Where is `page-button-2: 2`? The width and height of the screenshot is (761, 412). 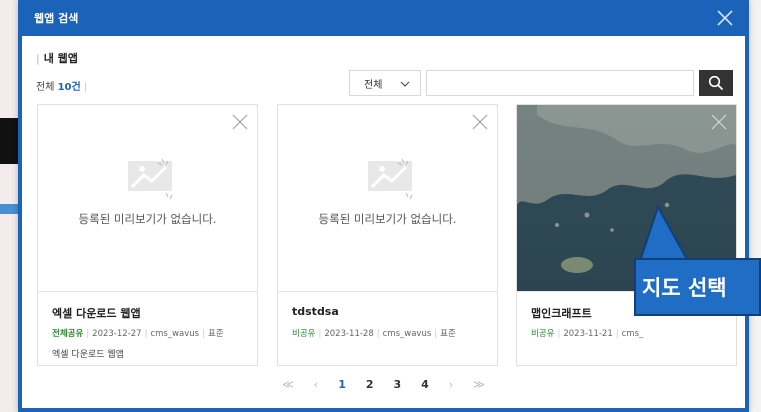
page-button-2: 2 is located at coordinates (370, 384).